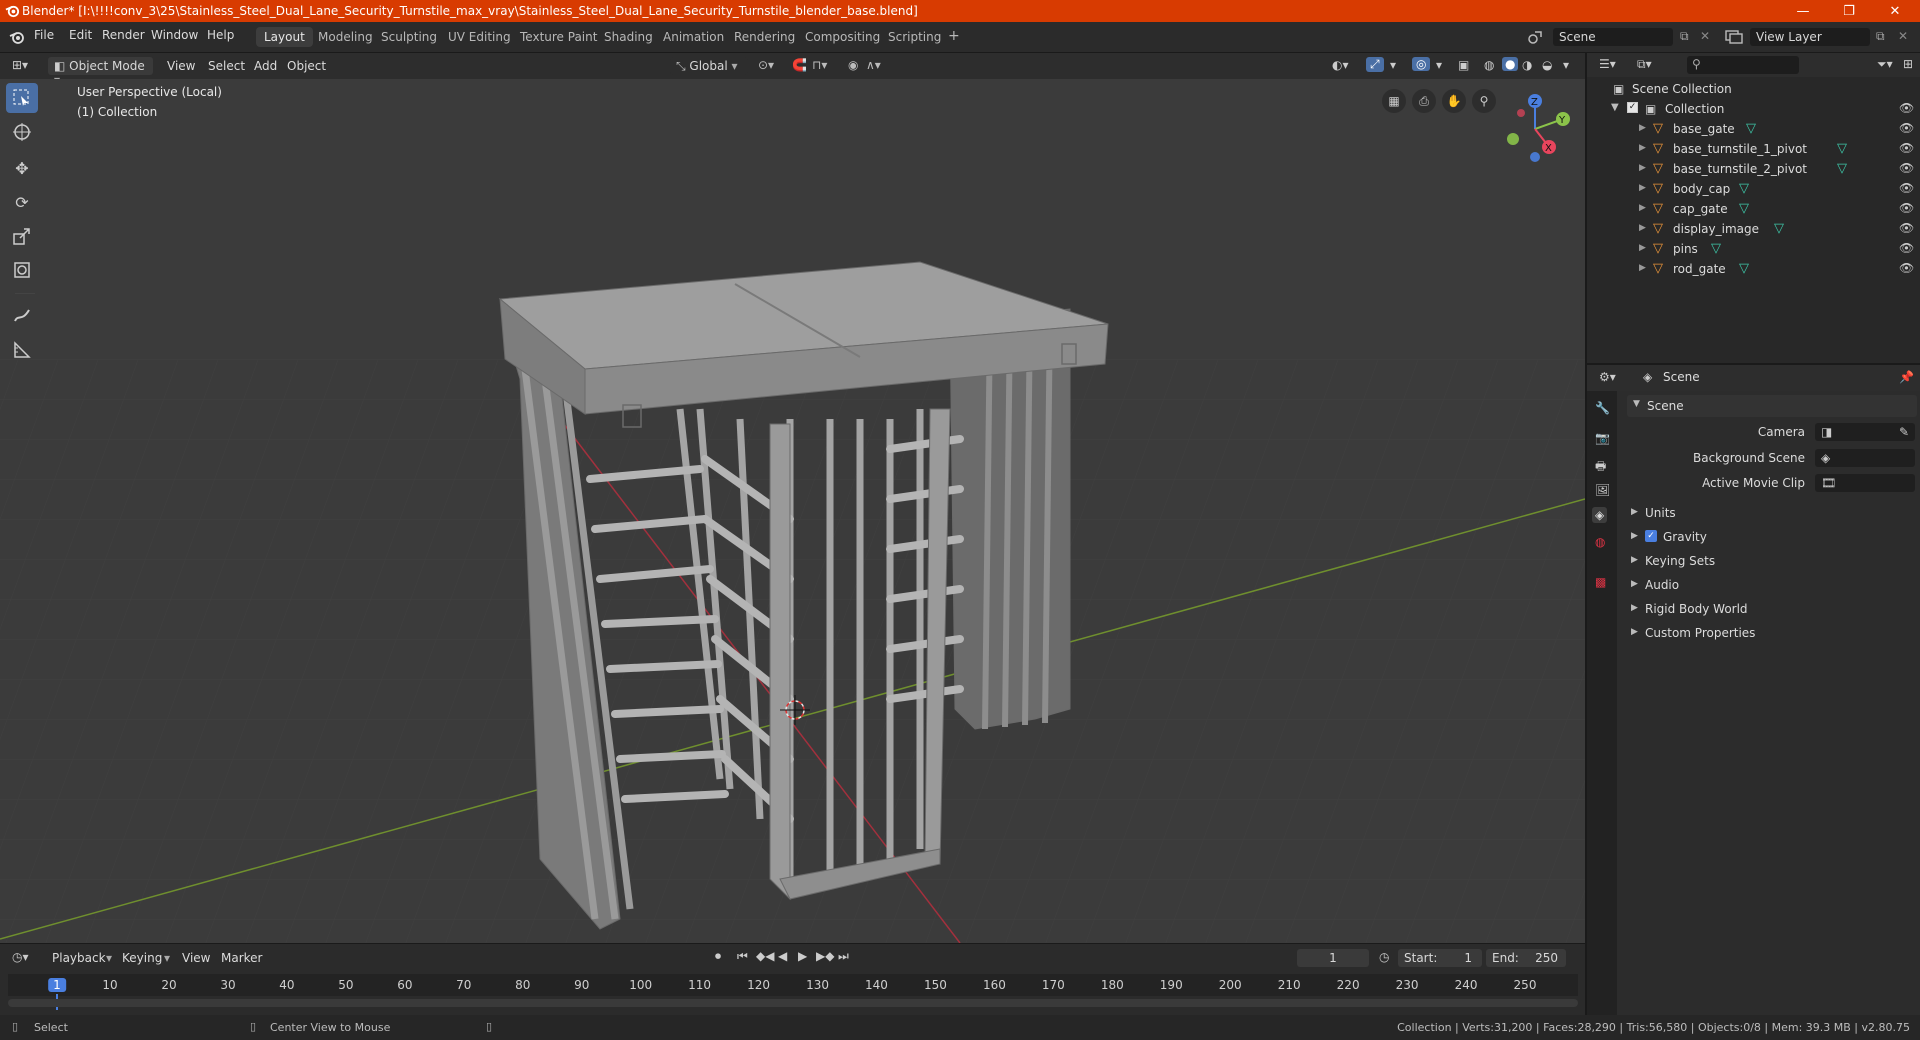 The width and height of the screenshot is (1920, 1040). I want to click on orientation-selector: ⤡ Global ▾, so click(709, 66).